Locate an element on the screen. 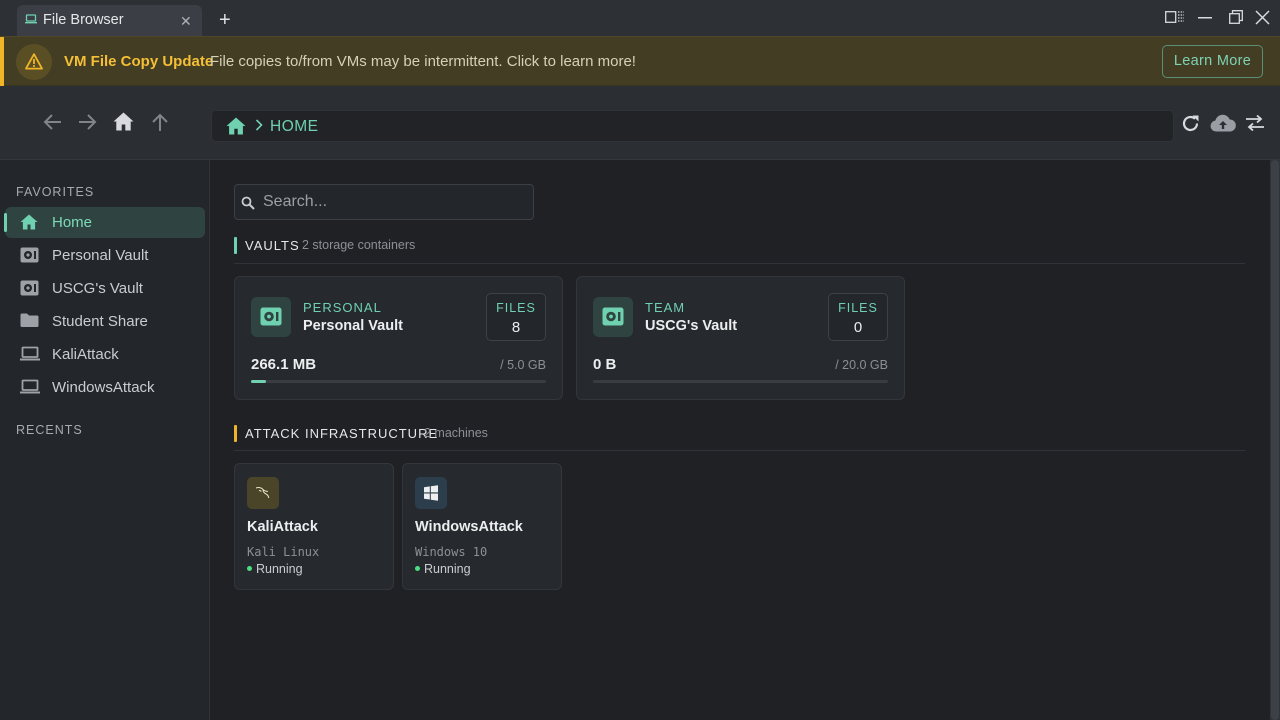  sidebar-item-label: WindowsAttack is located at coordinates (103, 387).